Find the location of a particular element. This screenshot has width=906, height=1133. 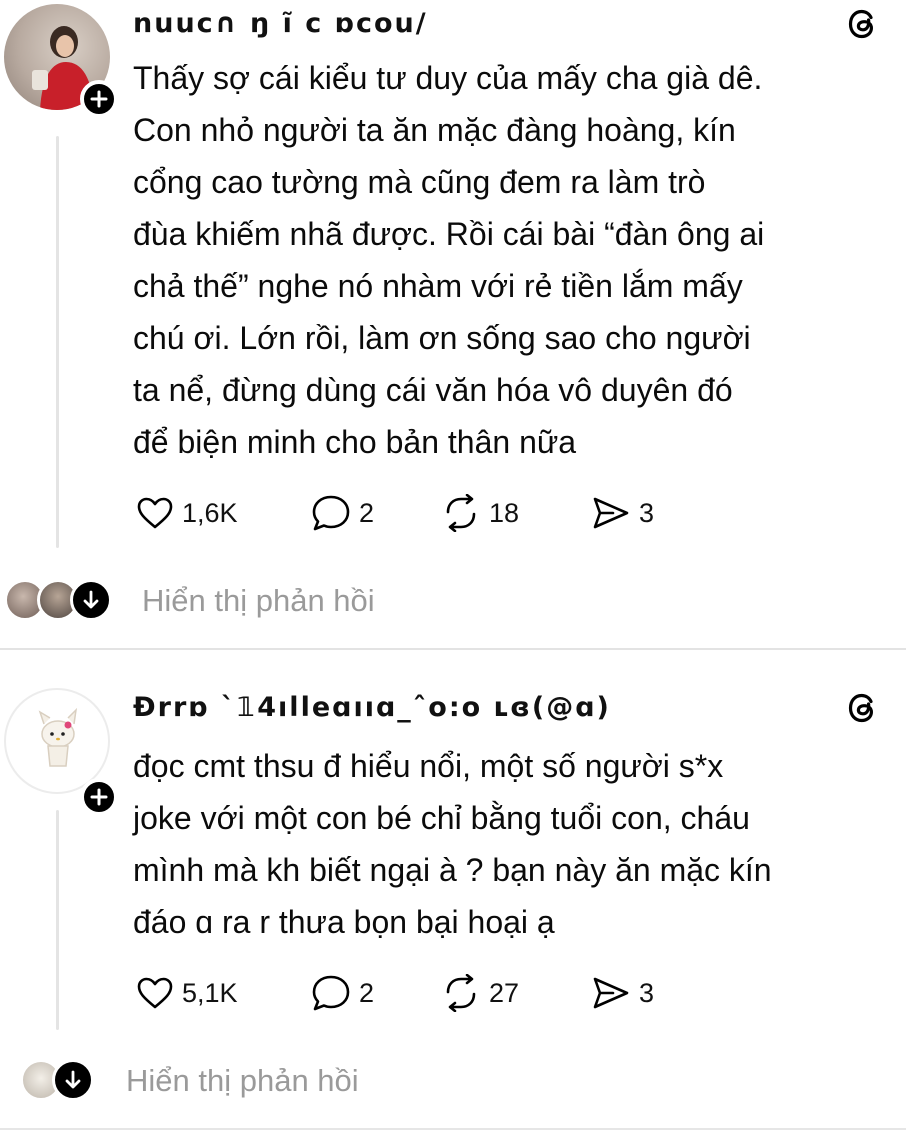

like-button: 1,6K is located at coordinates (223, 513).